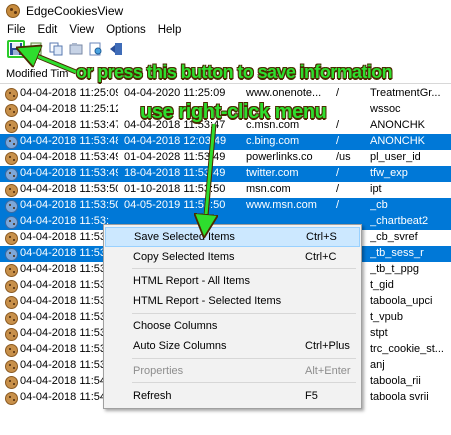 Image resolution: width=451 pixels, height=435 pixels. I want to click on menu-options: Options, so click(126, 30).